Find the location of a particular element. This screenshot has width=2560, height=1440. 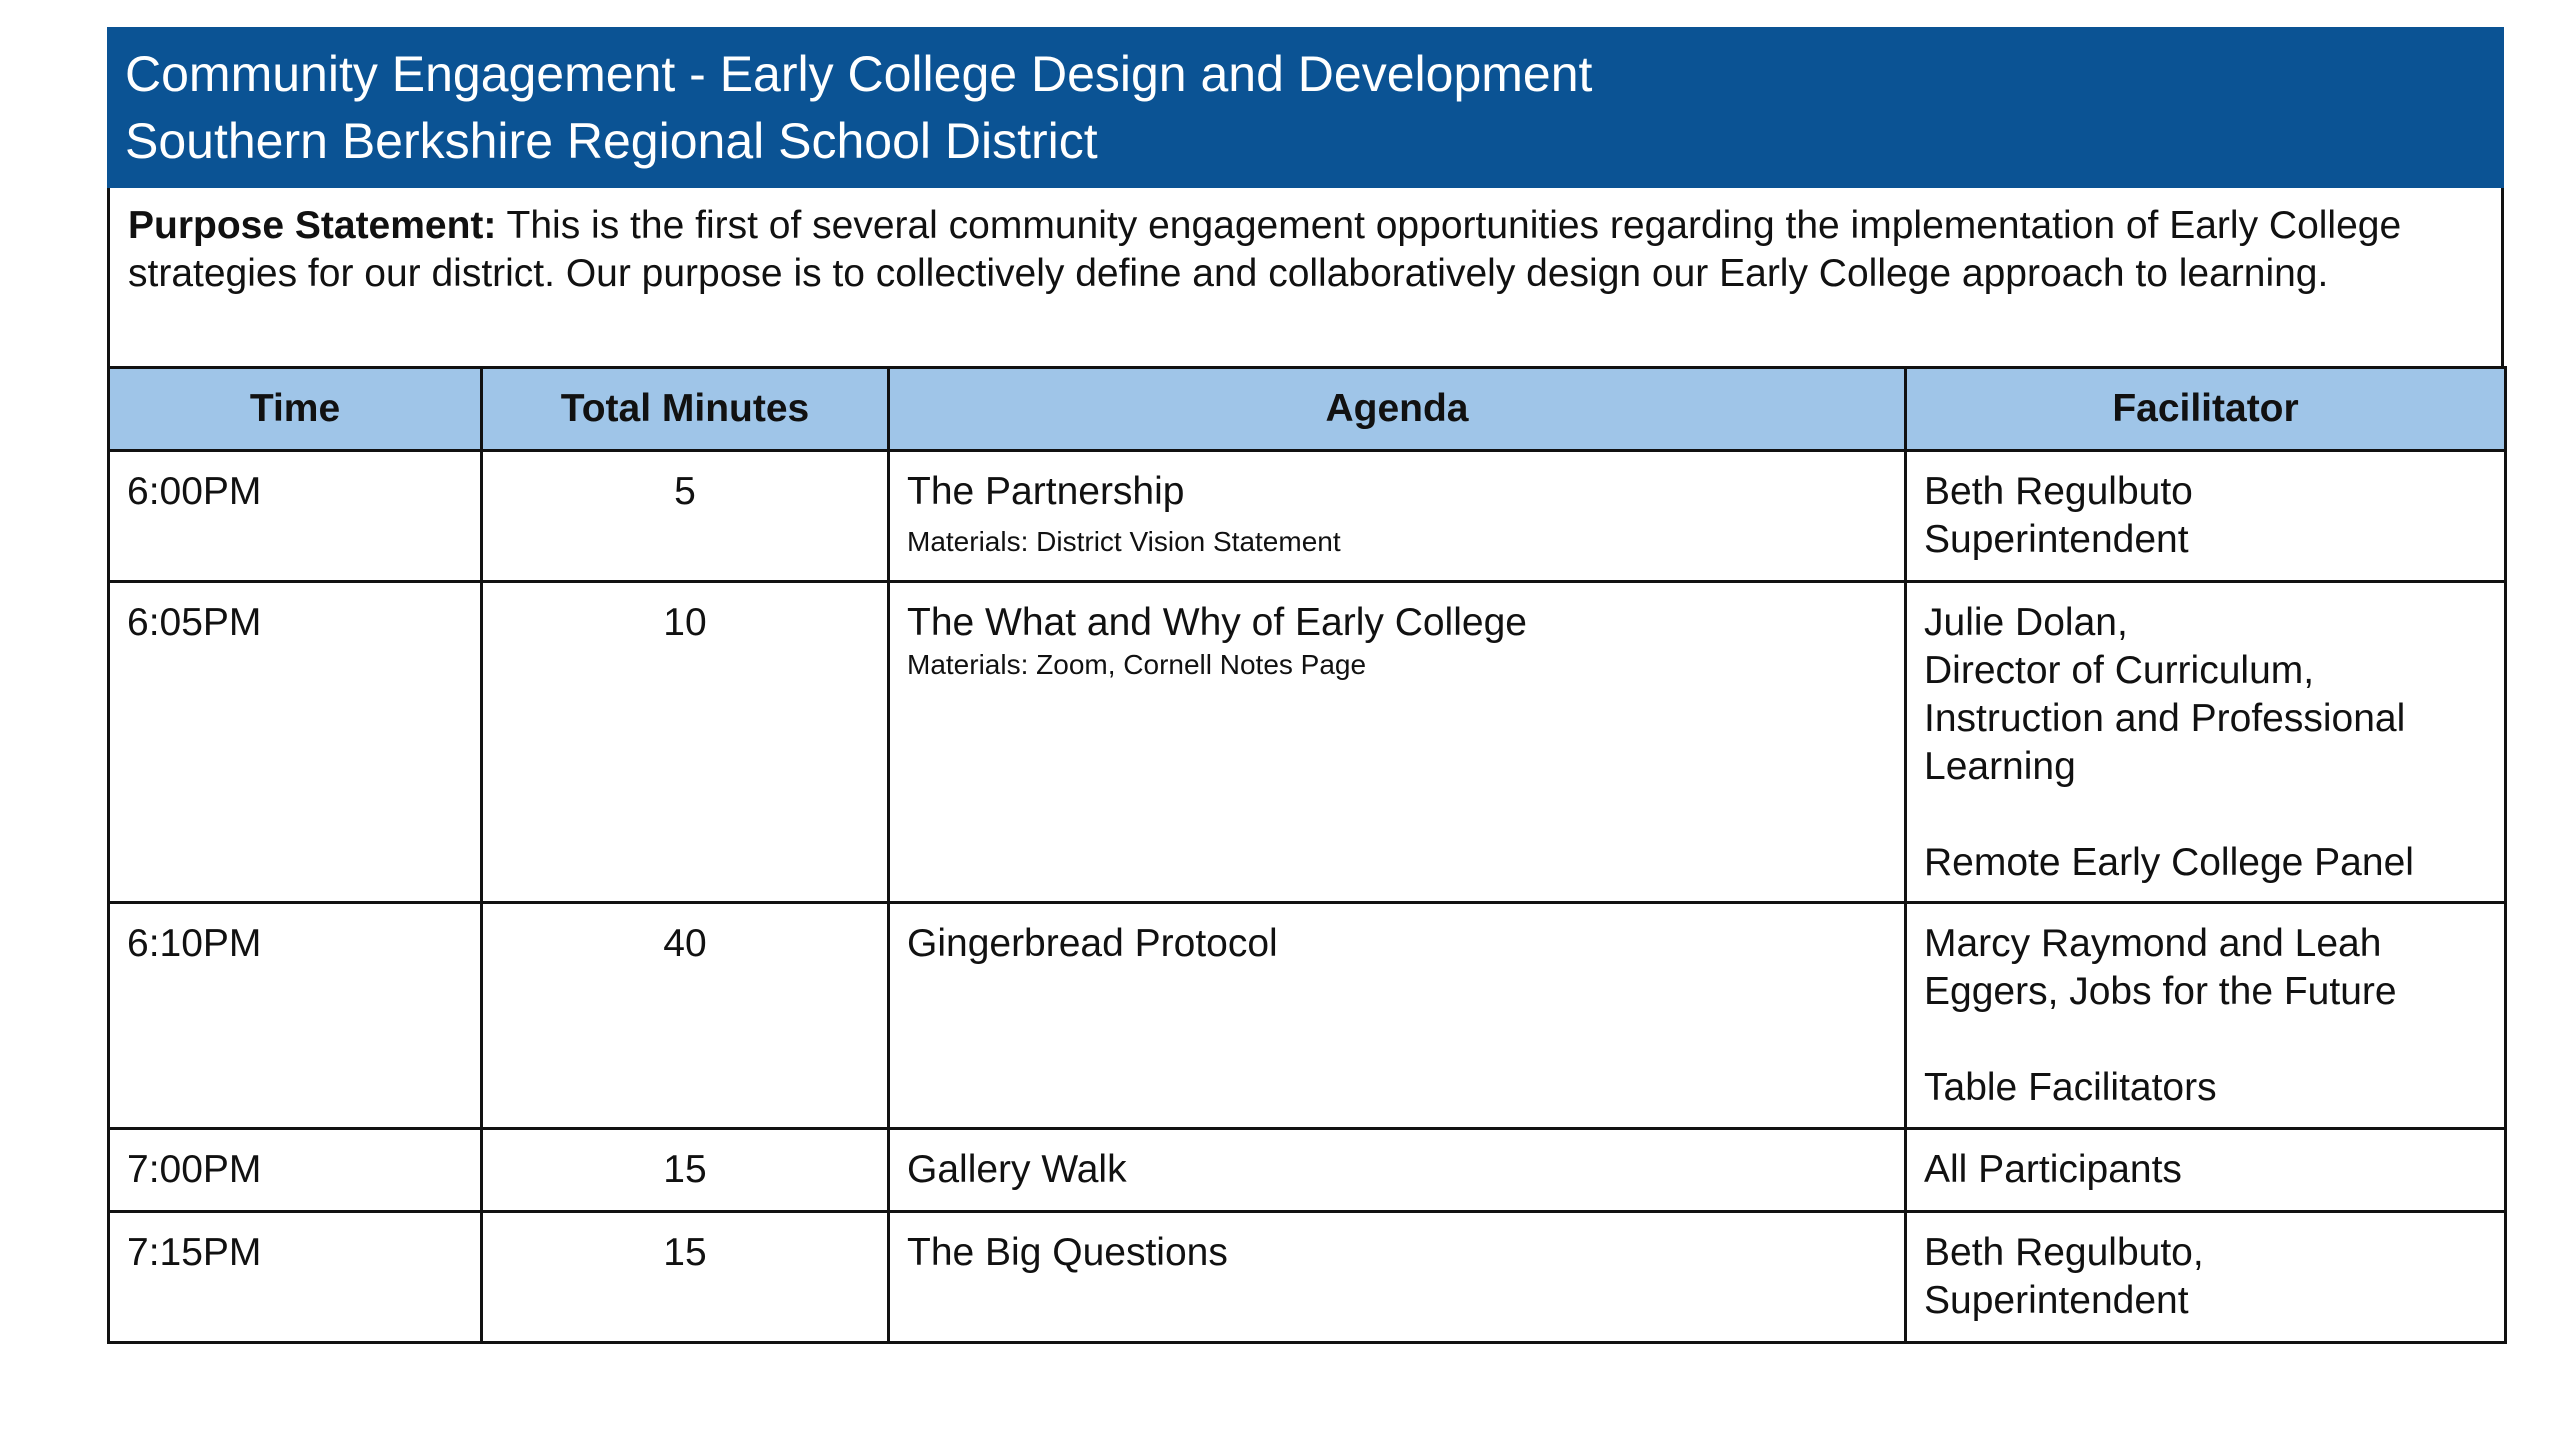

total-minutes-cell: 10 is located at coordinates (685, 742).